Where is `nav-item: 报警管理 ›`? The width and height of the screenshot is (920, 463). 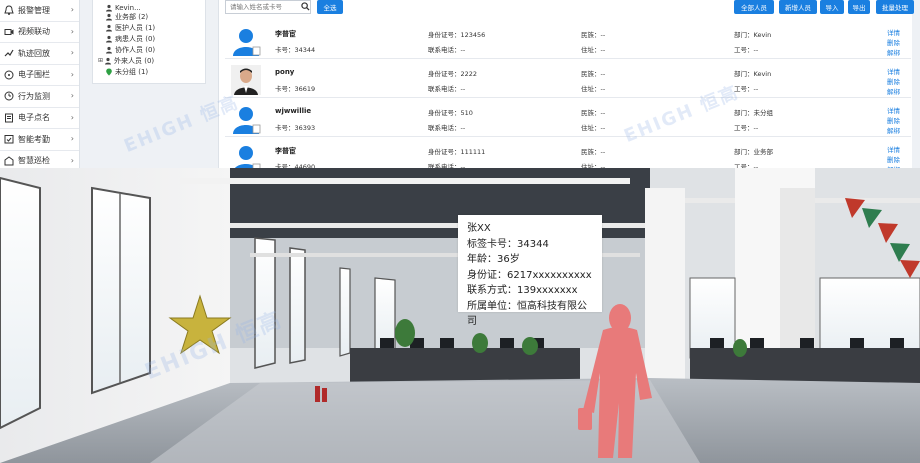
nav-item: 报警管理 › is located at coordinates (39, 11).